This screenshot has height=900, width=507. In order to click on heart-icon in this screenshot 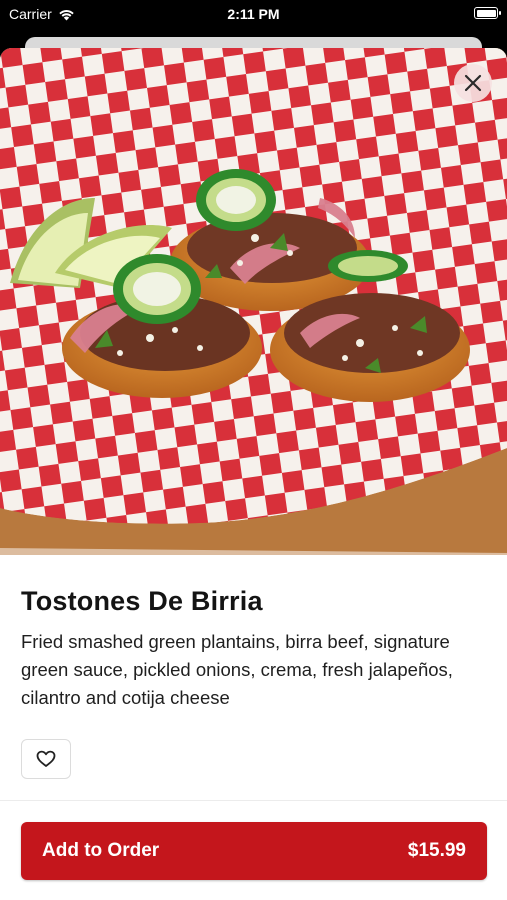, I will do `click(46, 758)`.